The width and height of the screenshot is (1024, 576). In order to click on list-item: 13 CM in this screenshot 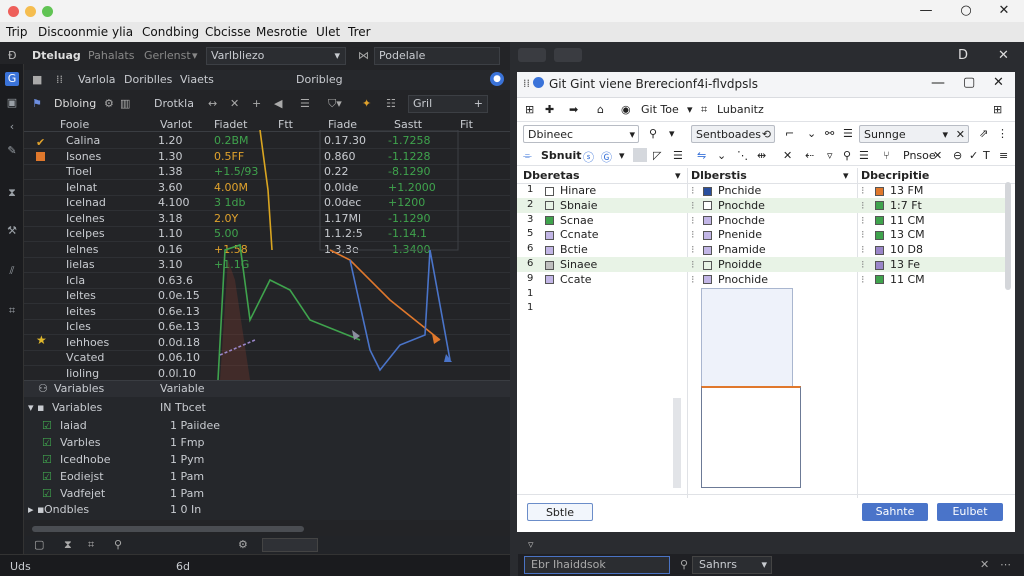, I will do `click(900, 234)`.